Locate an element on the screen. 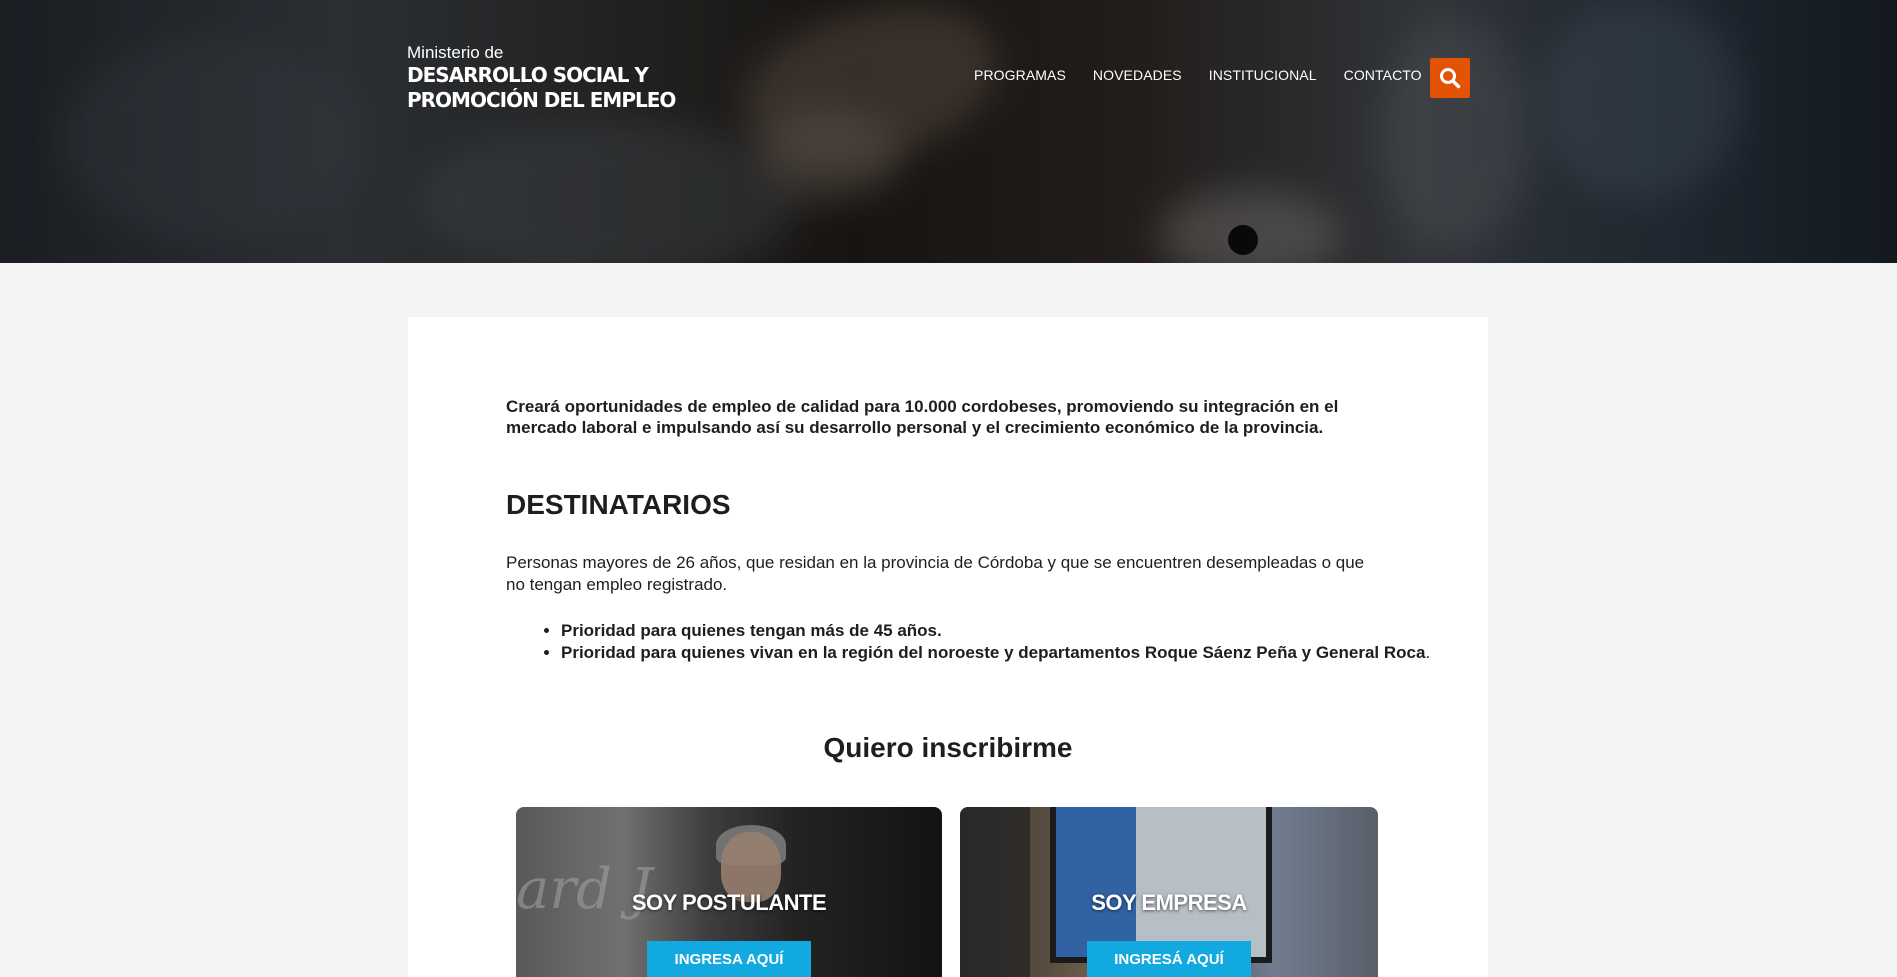  search-button is located at coordinates (1450, 78).